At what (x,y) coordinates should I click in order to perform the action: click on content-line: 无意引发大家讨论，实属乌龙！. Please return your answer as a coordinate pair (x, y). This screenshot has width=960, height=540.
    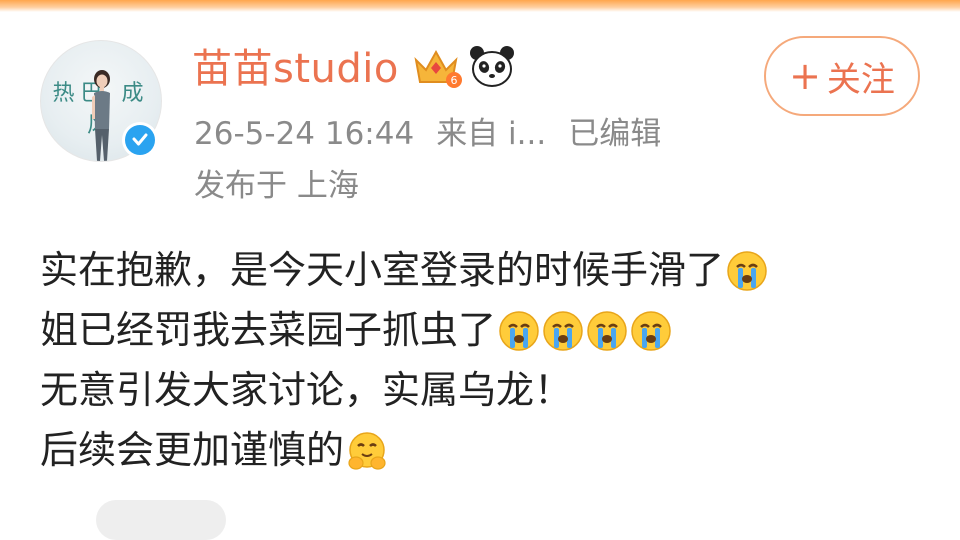
    Looking at the image, I should click on (490, 390).